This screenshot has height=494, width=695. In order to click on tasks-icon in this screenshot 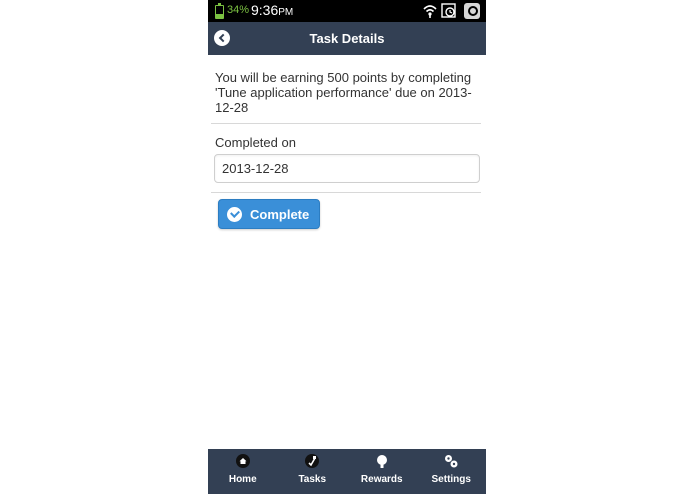, I will do `click(312, 461)`.